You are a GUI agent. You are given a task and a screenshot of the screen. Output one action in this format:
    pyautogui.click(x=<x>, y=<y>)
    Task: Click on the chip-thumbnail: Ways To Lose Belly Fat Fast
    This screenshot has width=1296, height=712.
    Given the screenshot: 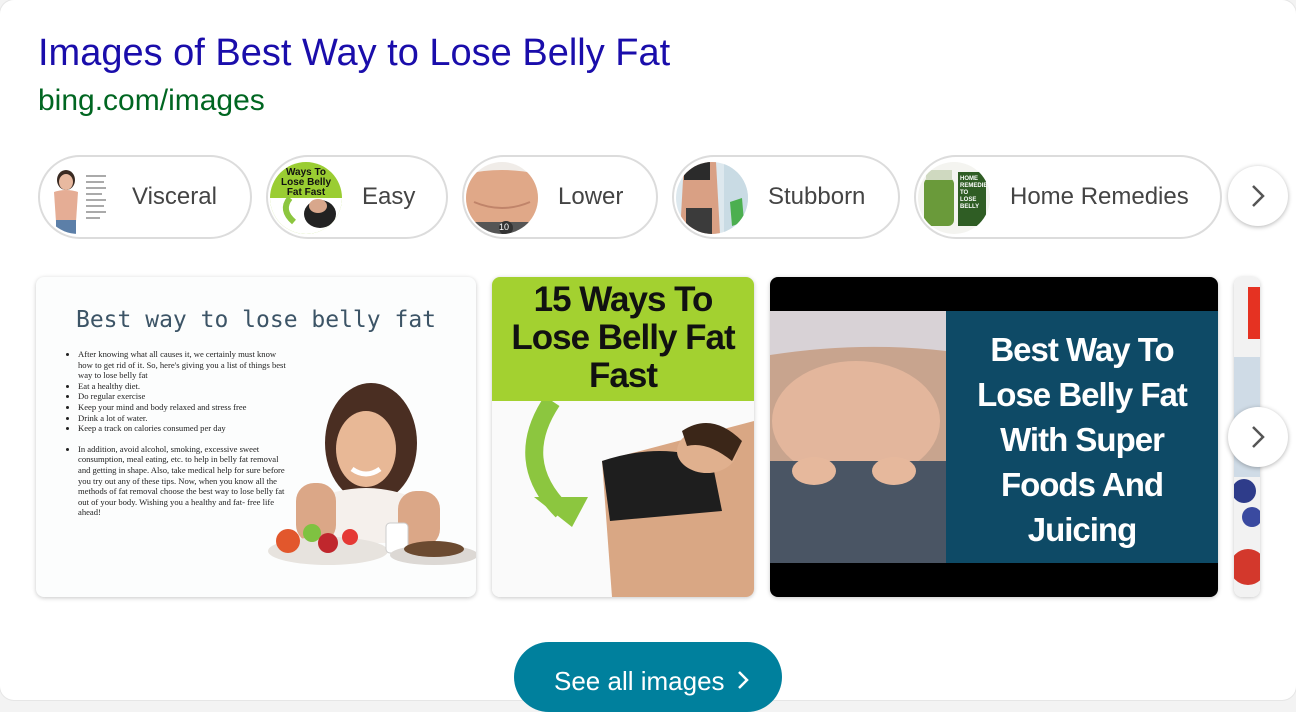 What is the action you would take?
    pyautogui.click(x=306, y=198)
    